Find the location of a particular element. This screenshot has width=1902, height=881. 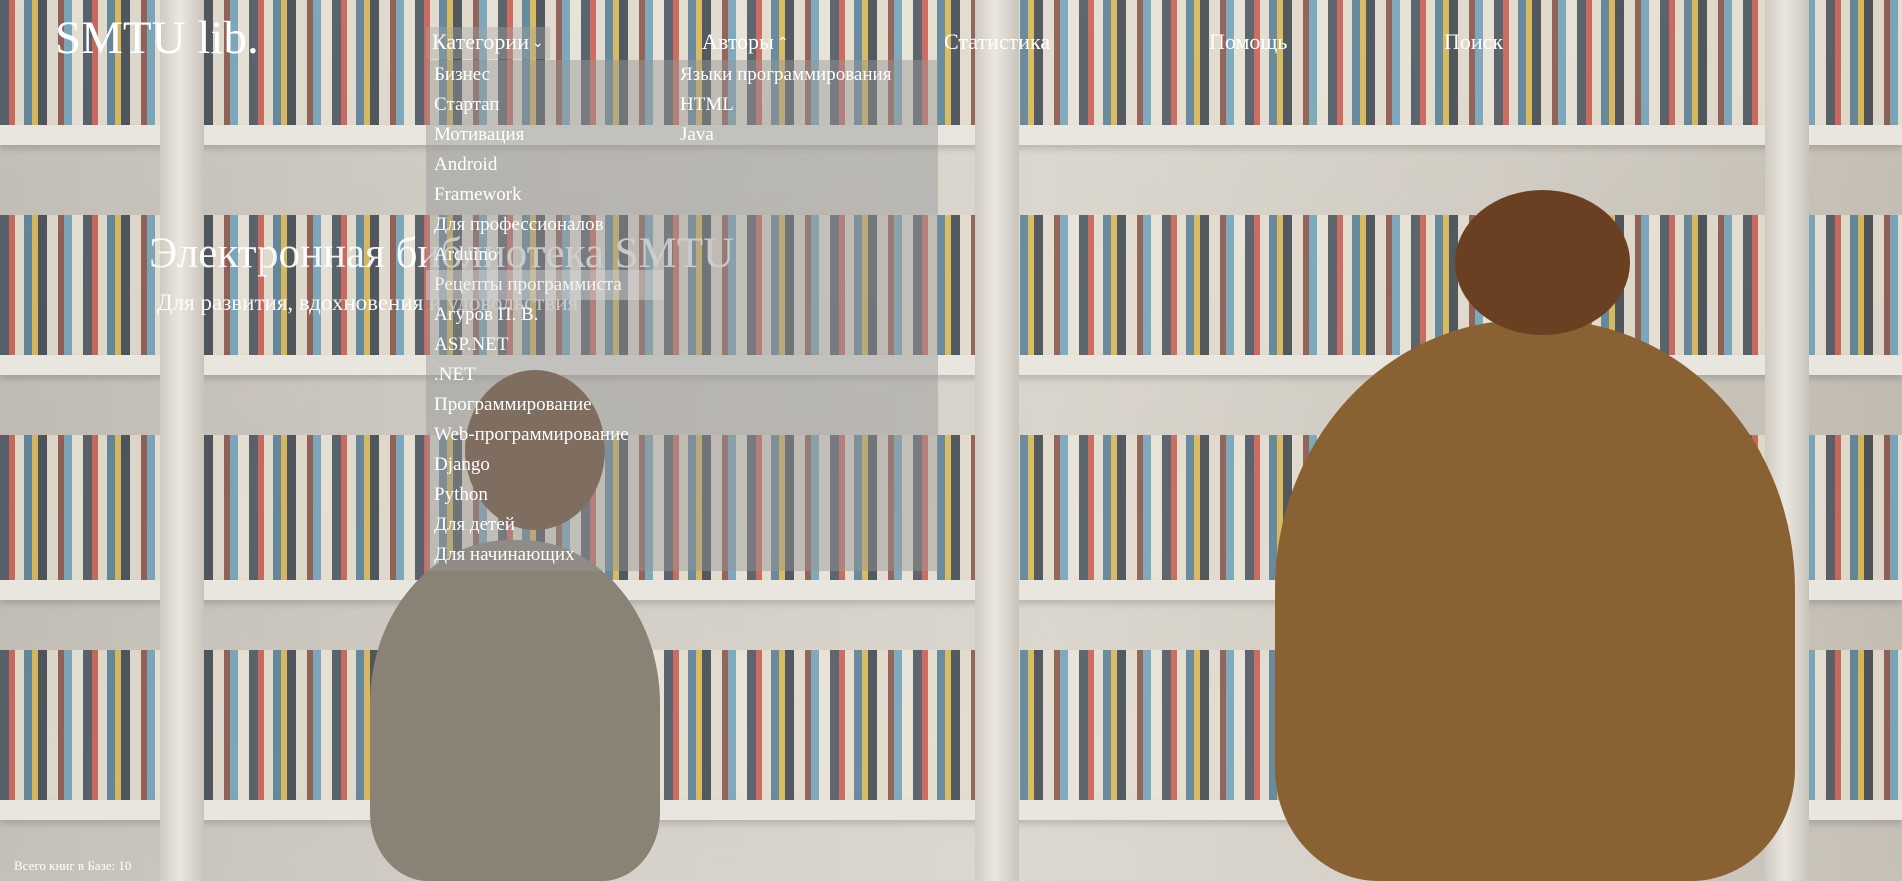

menu-item-author: HTML is located at coordinates (785, 105).